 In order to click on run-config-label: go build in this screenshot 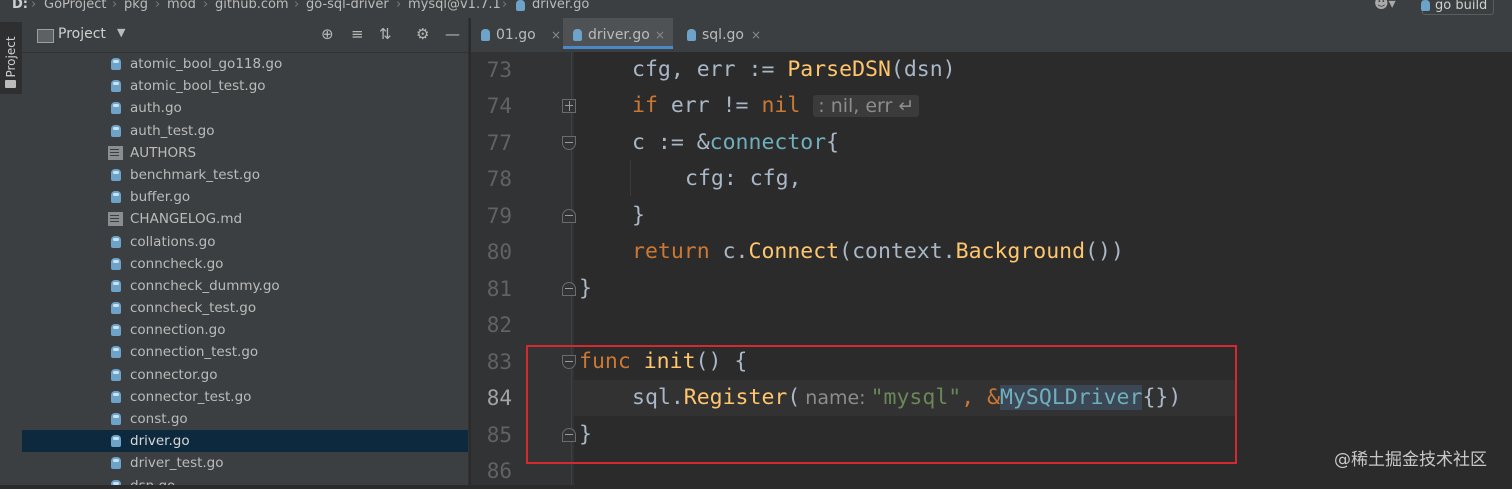, I will do `click(1461, 6)`.